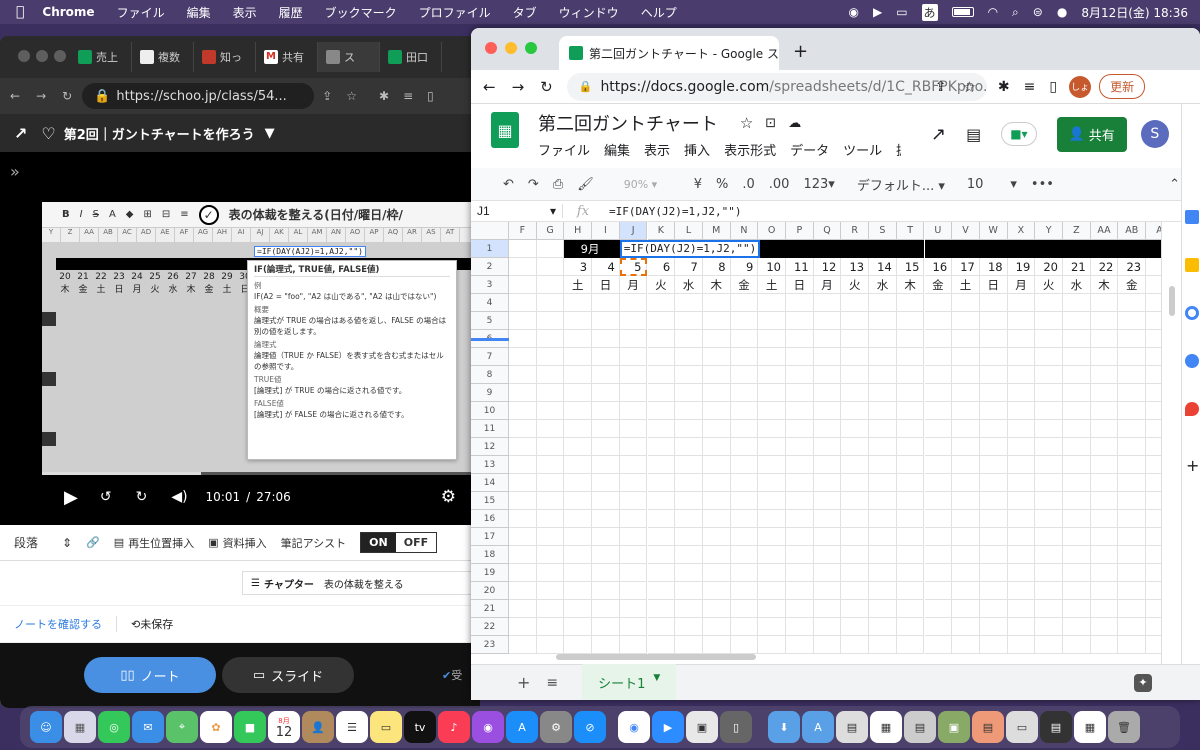 Image resolution: width=1200 pixels, height=750 pixels. What do you see at coordinates (163, 57) in the screenshot?
I see `left-tab-2: 複数` at bounding box center [163, 57].